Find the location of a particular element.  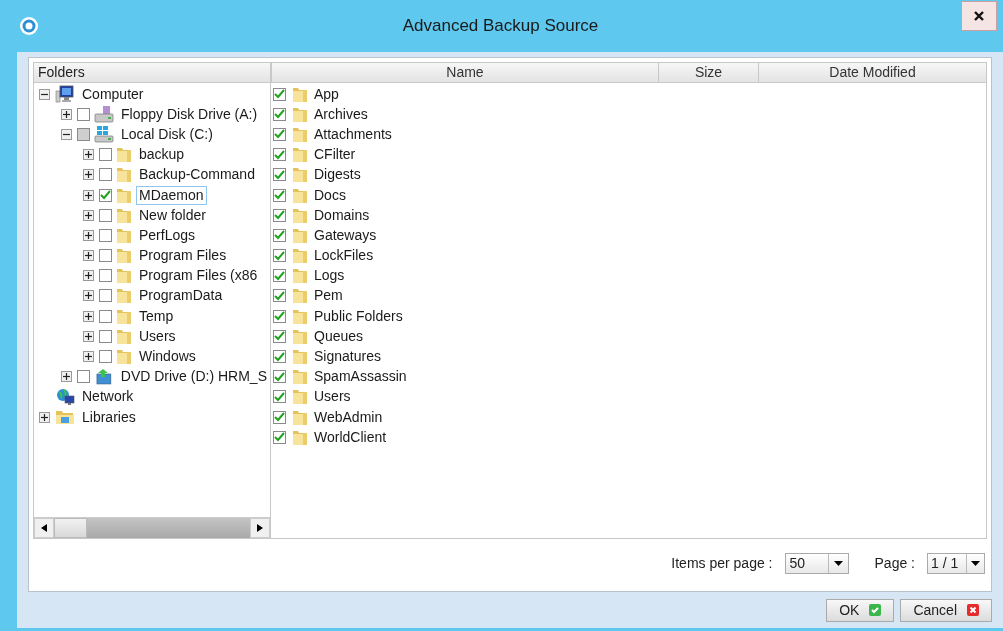

file-name: LockFiles is located at coordinates (344, 256).